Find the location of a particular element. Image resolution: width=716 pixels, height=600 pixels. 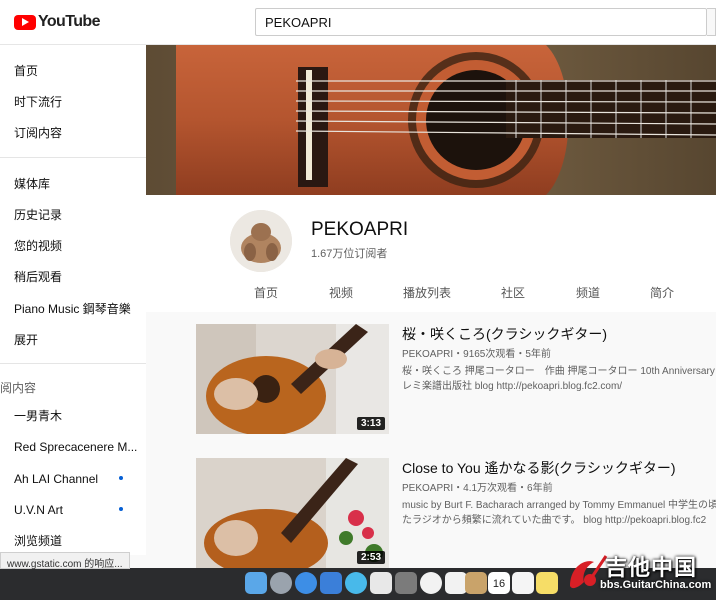

subscription-item: Ah LAI Channel is located at coordinates (73, 478).